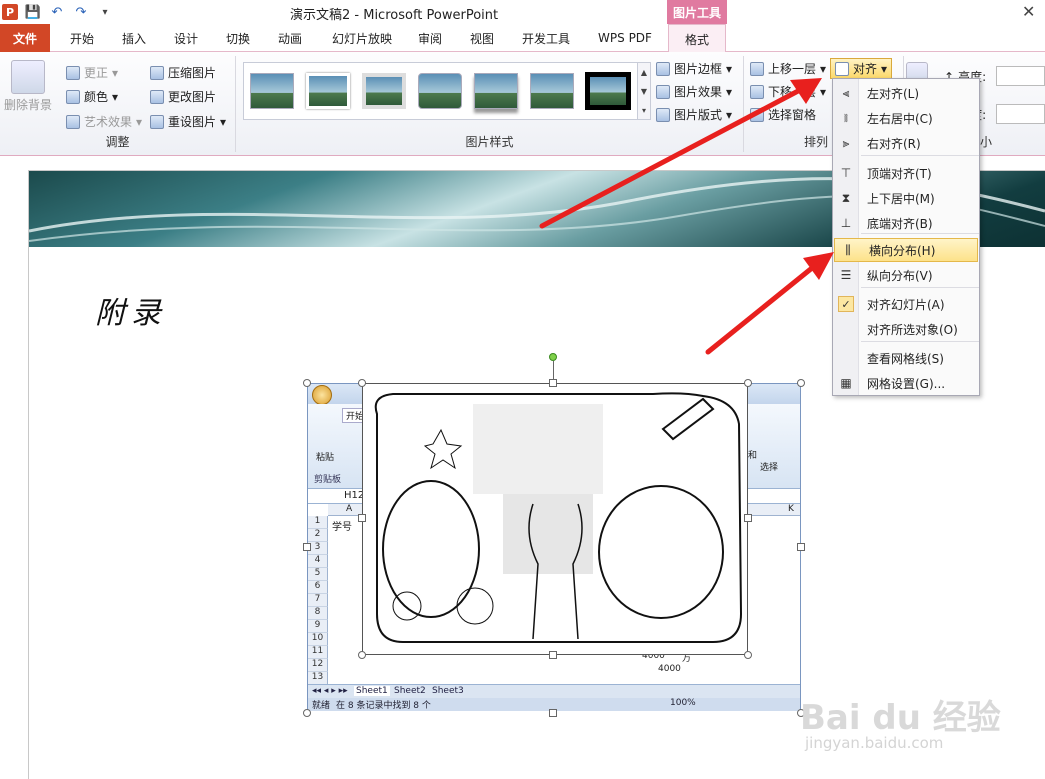  I want to click on red-arrow-to-align, so click(680, 153).